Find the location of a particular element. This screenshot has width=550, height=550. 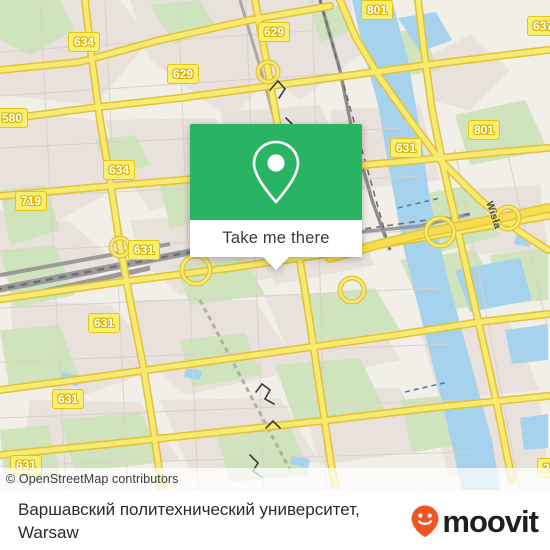

moovit-wordmark: moovit is located at coordinates (490, 521).